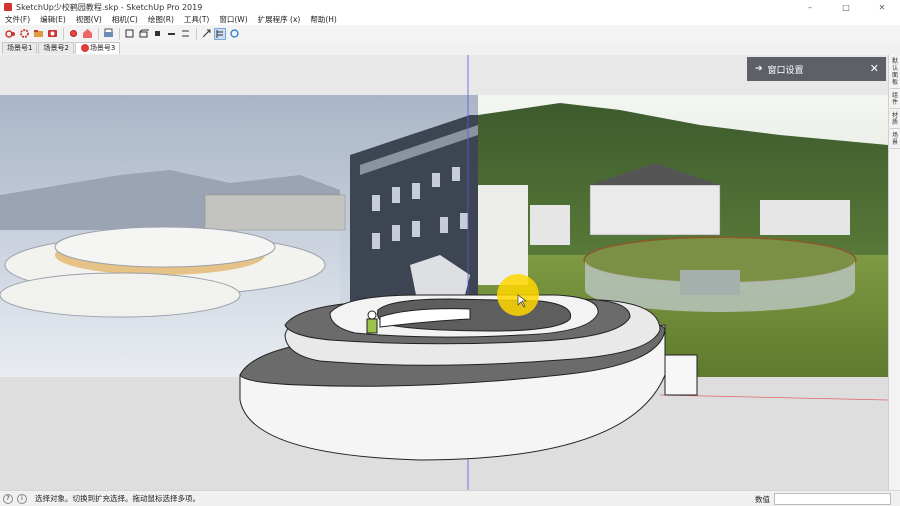 This screenshot has height=506, width=900. What do you see at coordinates (759, 69) in the screenshot?
I see `arrow-right-icon: ➔` at bounding box center [759, 69].